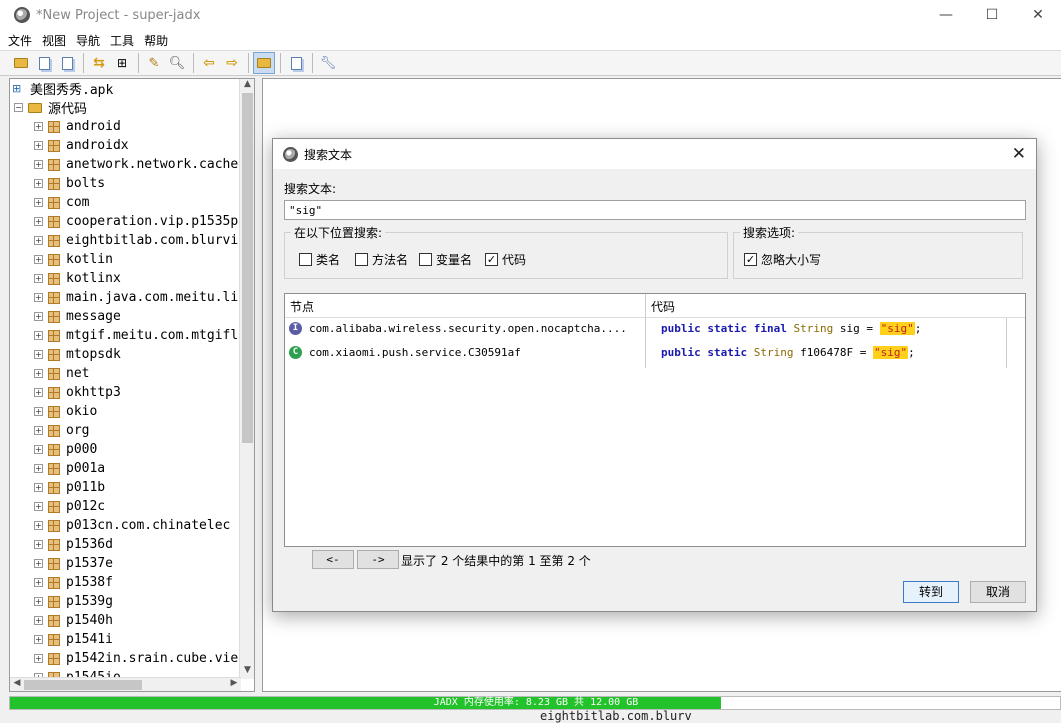 The image size is (1061, 723). I want to click on tree-package-item: + cooperation.vip.p1535p, so click(136, 221).